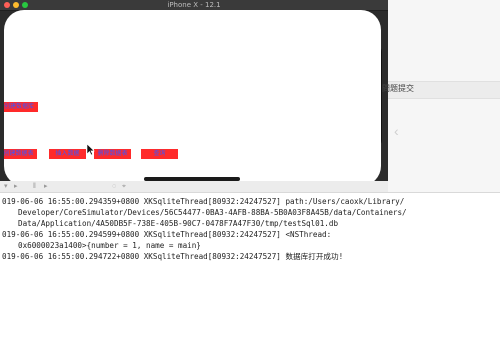 The height and width of the screenshot is (351, 500). I want to click on chevron-left-icon: ‹, so click(399, 131).